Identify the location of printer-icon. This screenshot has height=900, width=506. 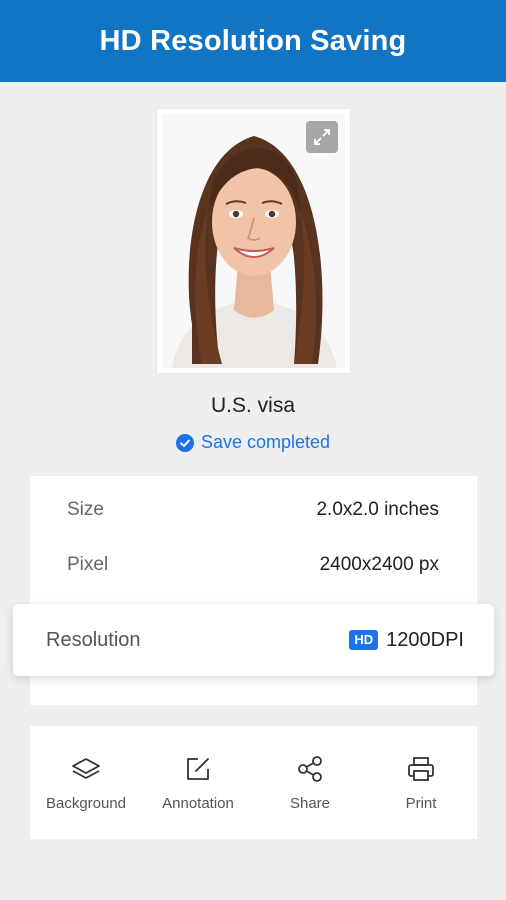
(421, 769).